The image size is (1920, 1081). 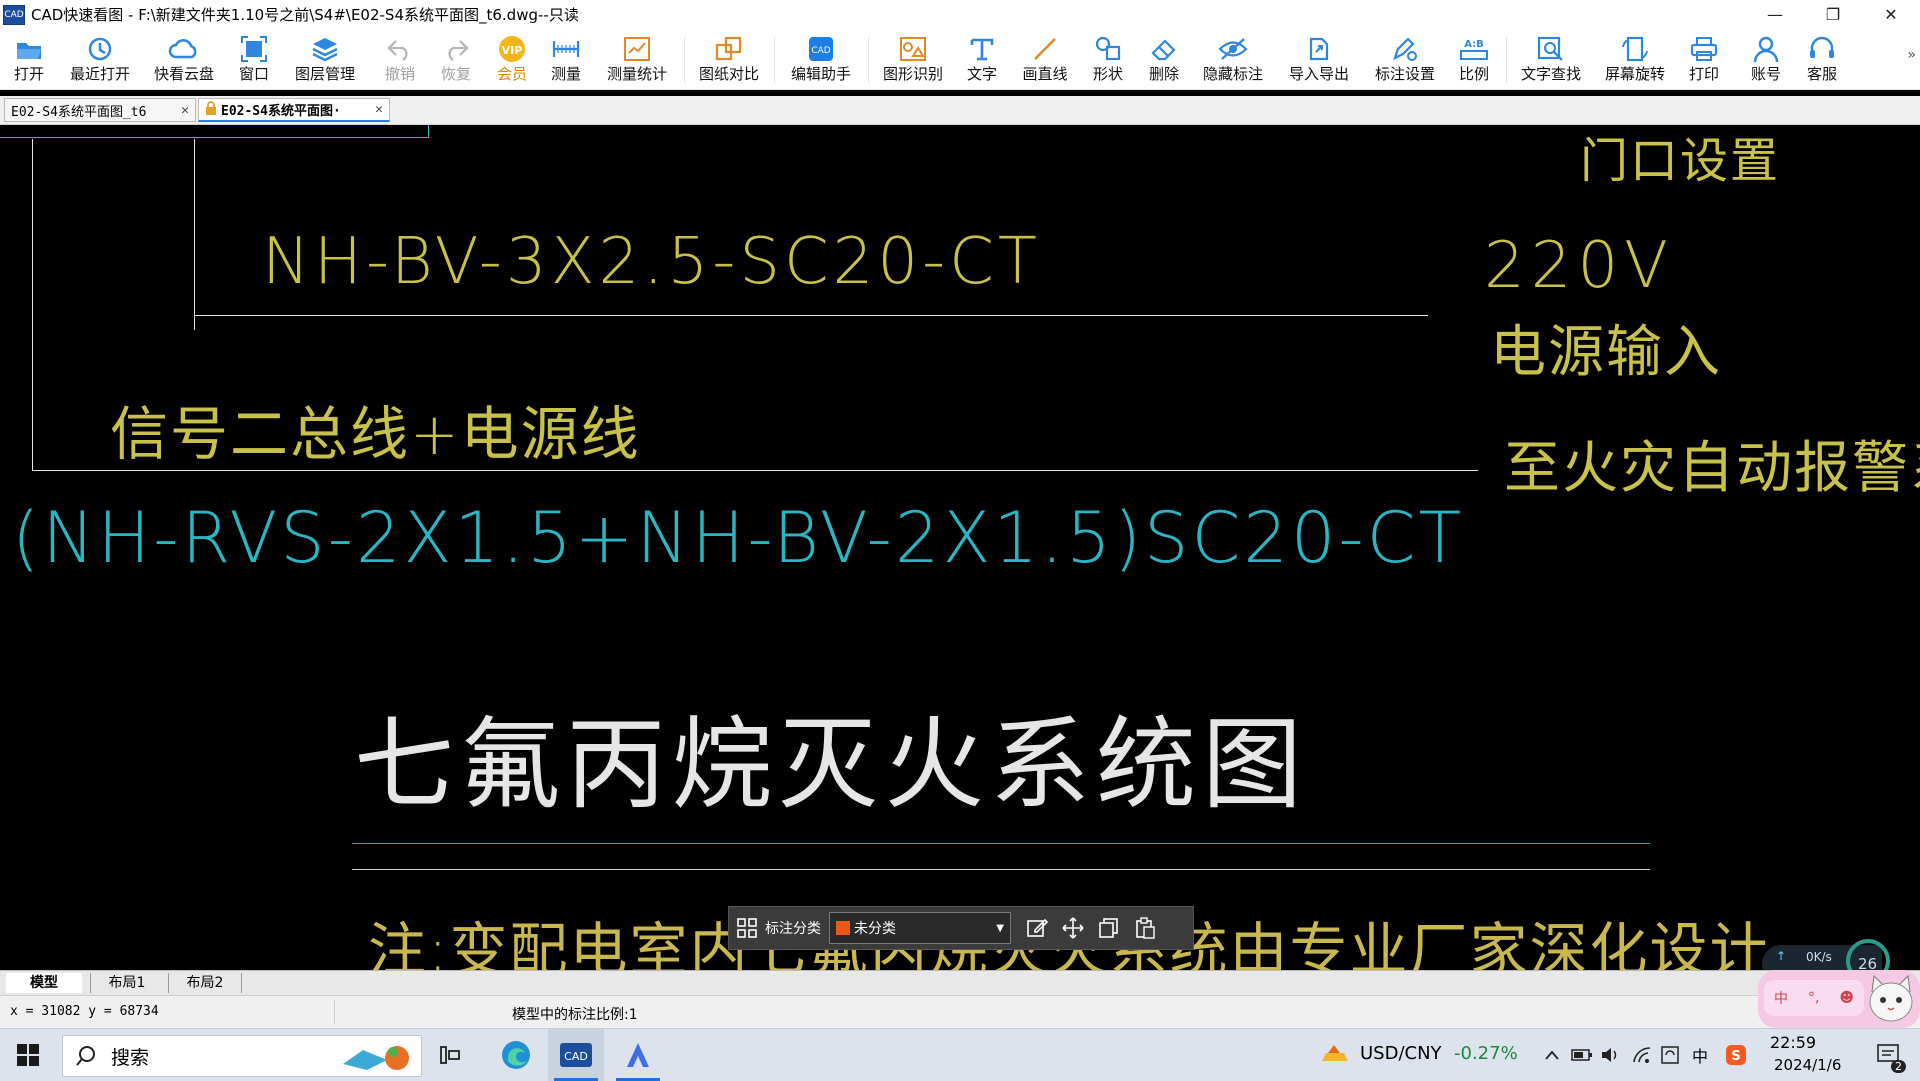 I want to click on annotation-category-select: 未分类 ▼, so click(x=920, y=928).